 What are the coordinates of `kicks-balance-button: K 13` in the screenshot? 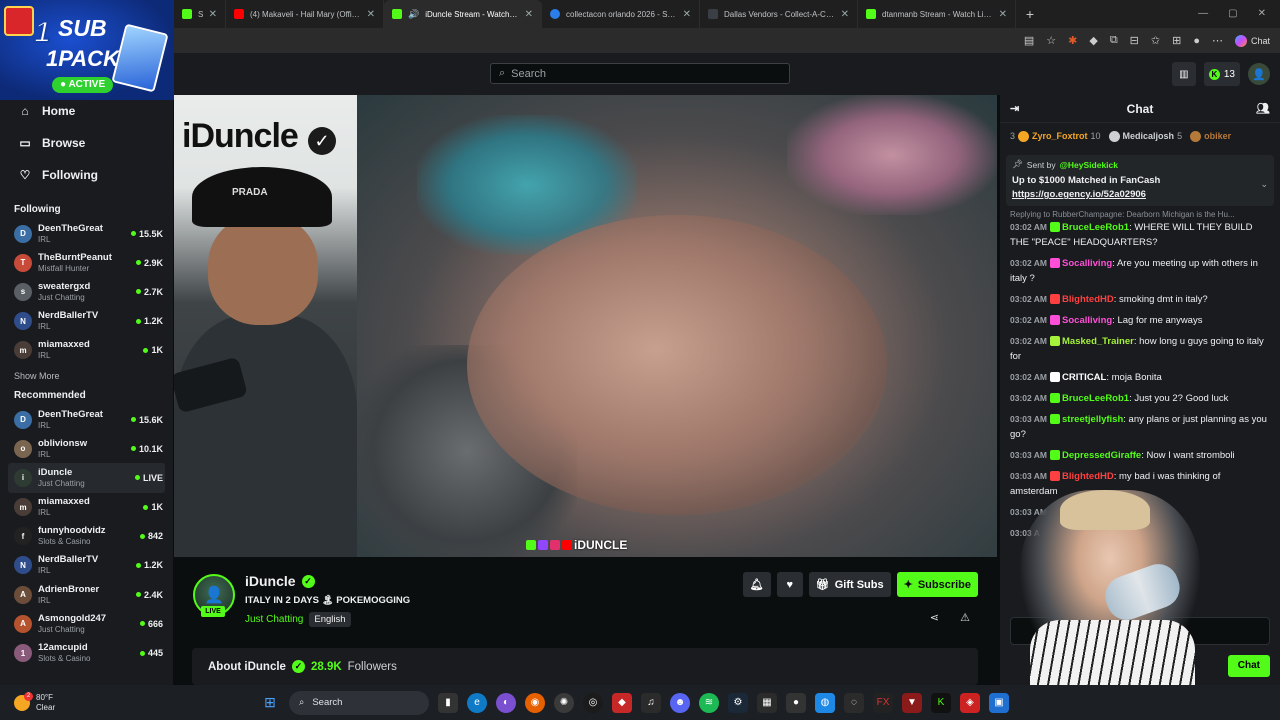 It's located at (1221, 74).